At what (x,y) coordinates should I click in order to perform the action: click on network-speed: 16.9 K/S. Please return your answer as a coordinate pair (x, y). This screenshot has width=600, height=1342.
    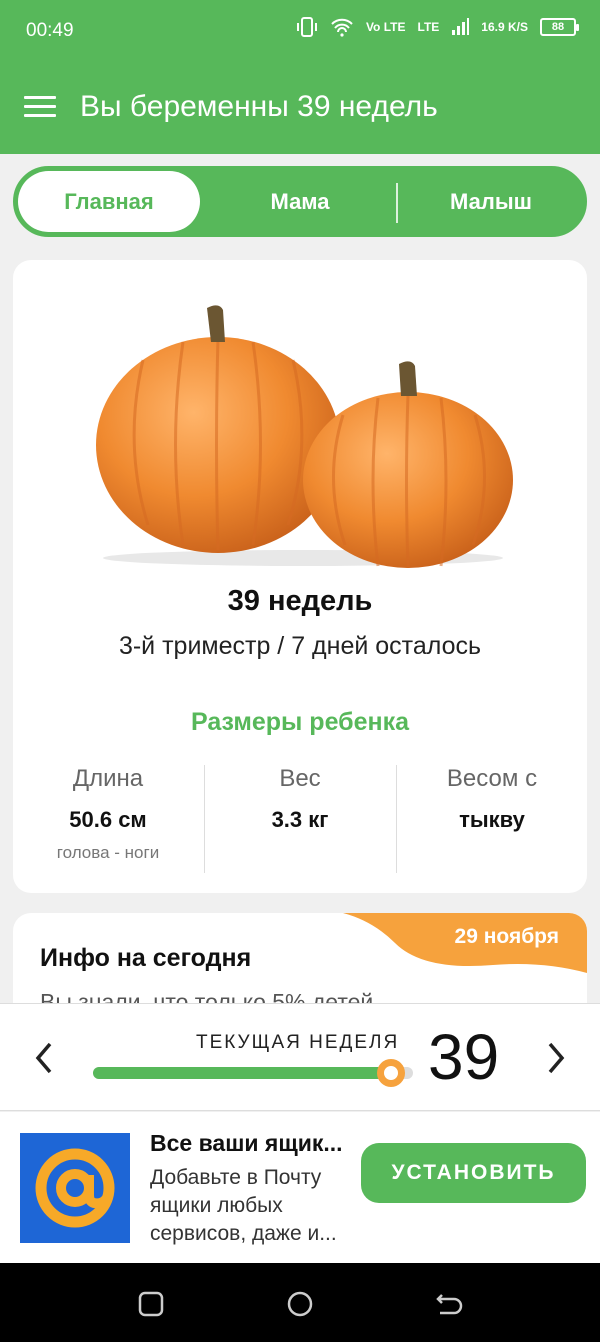
    Looking at the image, I should click on (504, 27).